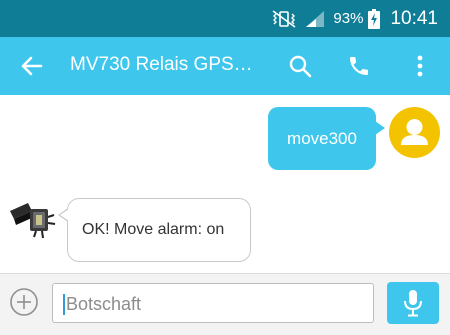 This screenshot has height=335, width=450. What do you see at coordinates (288, 19) in the screenshot?
I see `vibrate-icon` at bounding box center [288, 19].